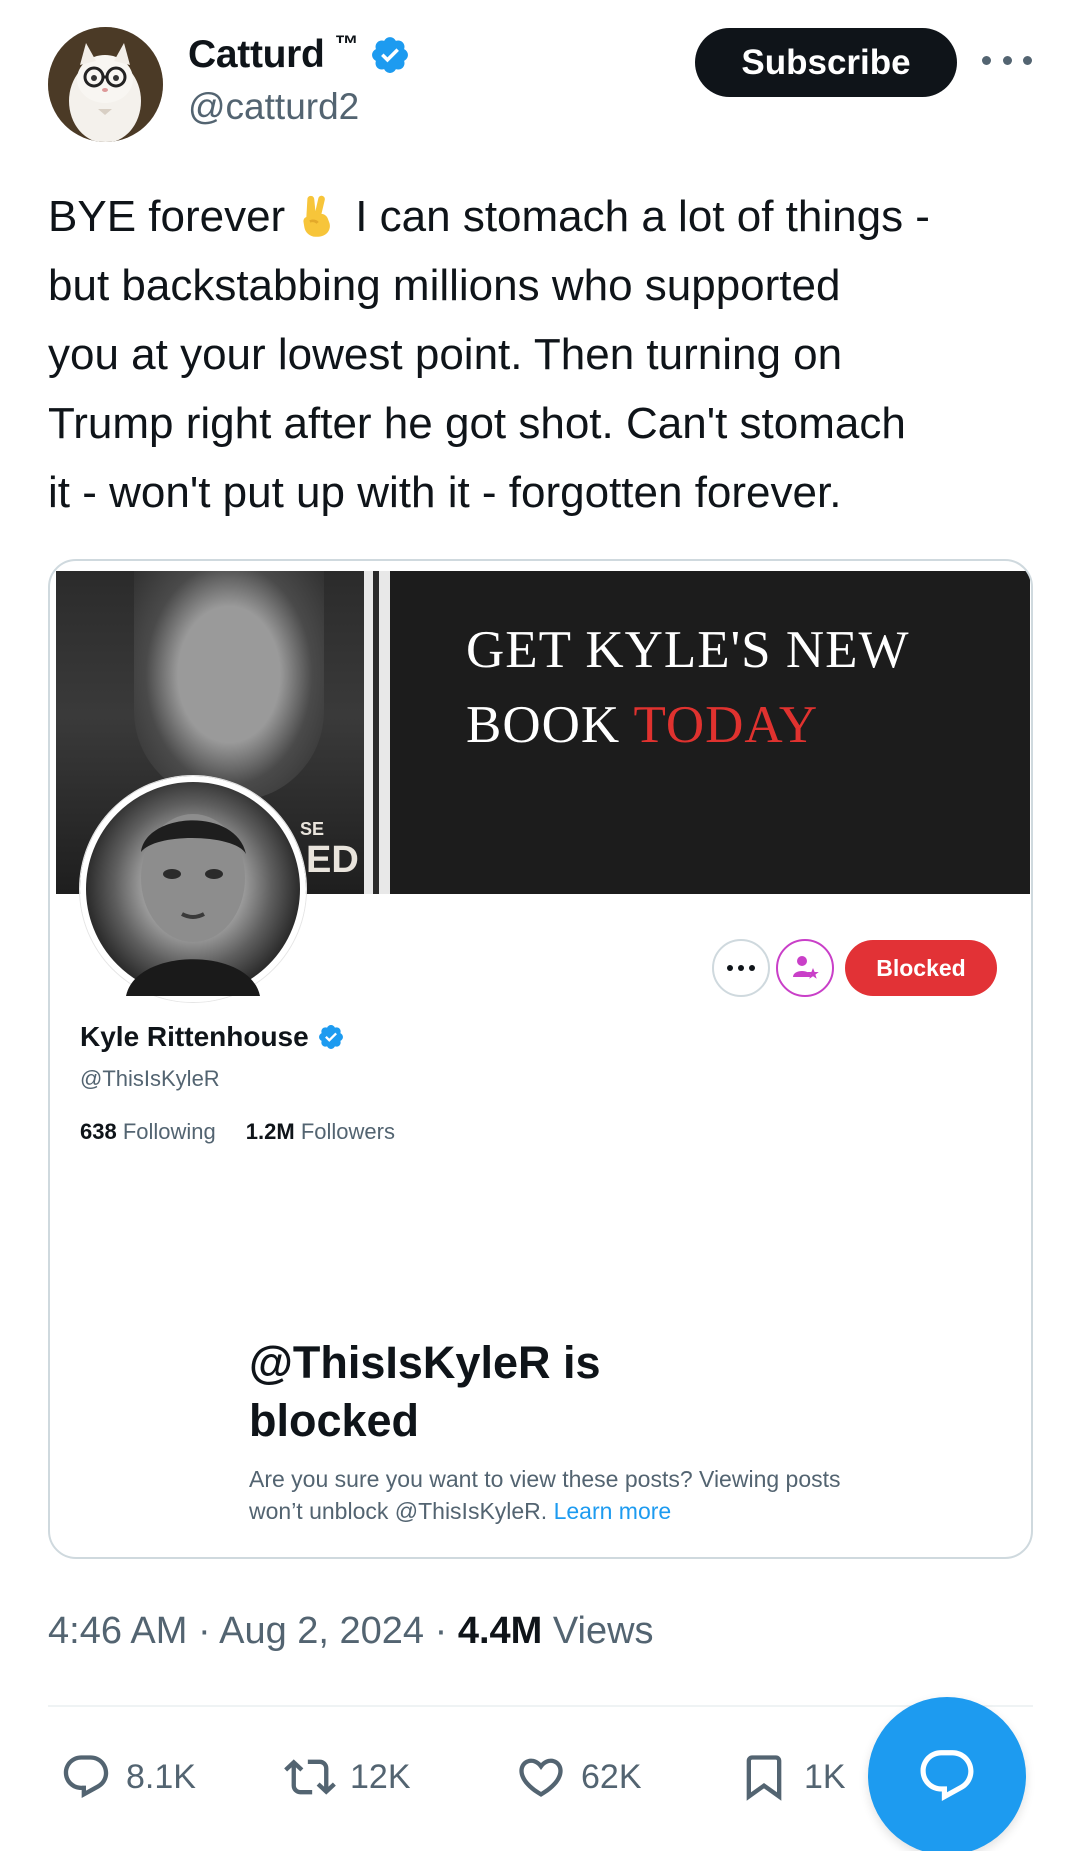  Describe the element at coordinates (312, 829) in the screenshot. I see `book-cover-letters-se: SE` at that location.